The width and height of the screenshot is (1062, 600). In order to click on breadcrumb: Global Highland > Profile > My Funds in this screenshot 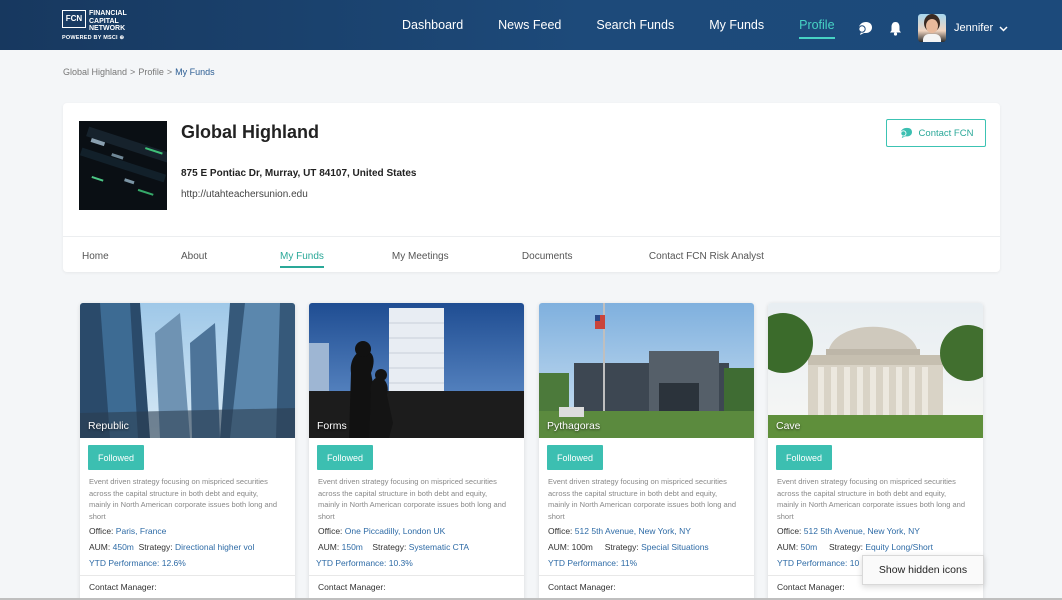, I will do `click(139, 72)`.